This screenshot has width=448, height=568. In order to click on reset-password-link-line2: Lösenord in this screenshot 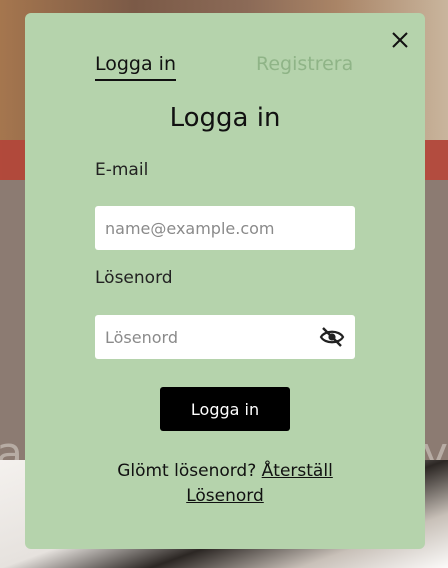, I will do `click(225, 496)`.